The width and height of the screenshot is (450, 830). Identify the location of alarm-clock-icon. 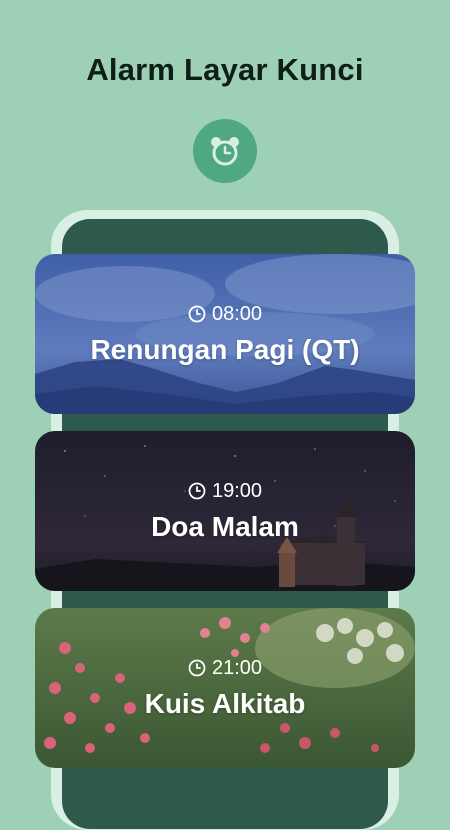
(225, 151).